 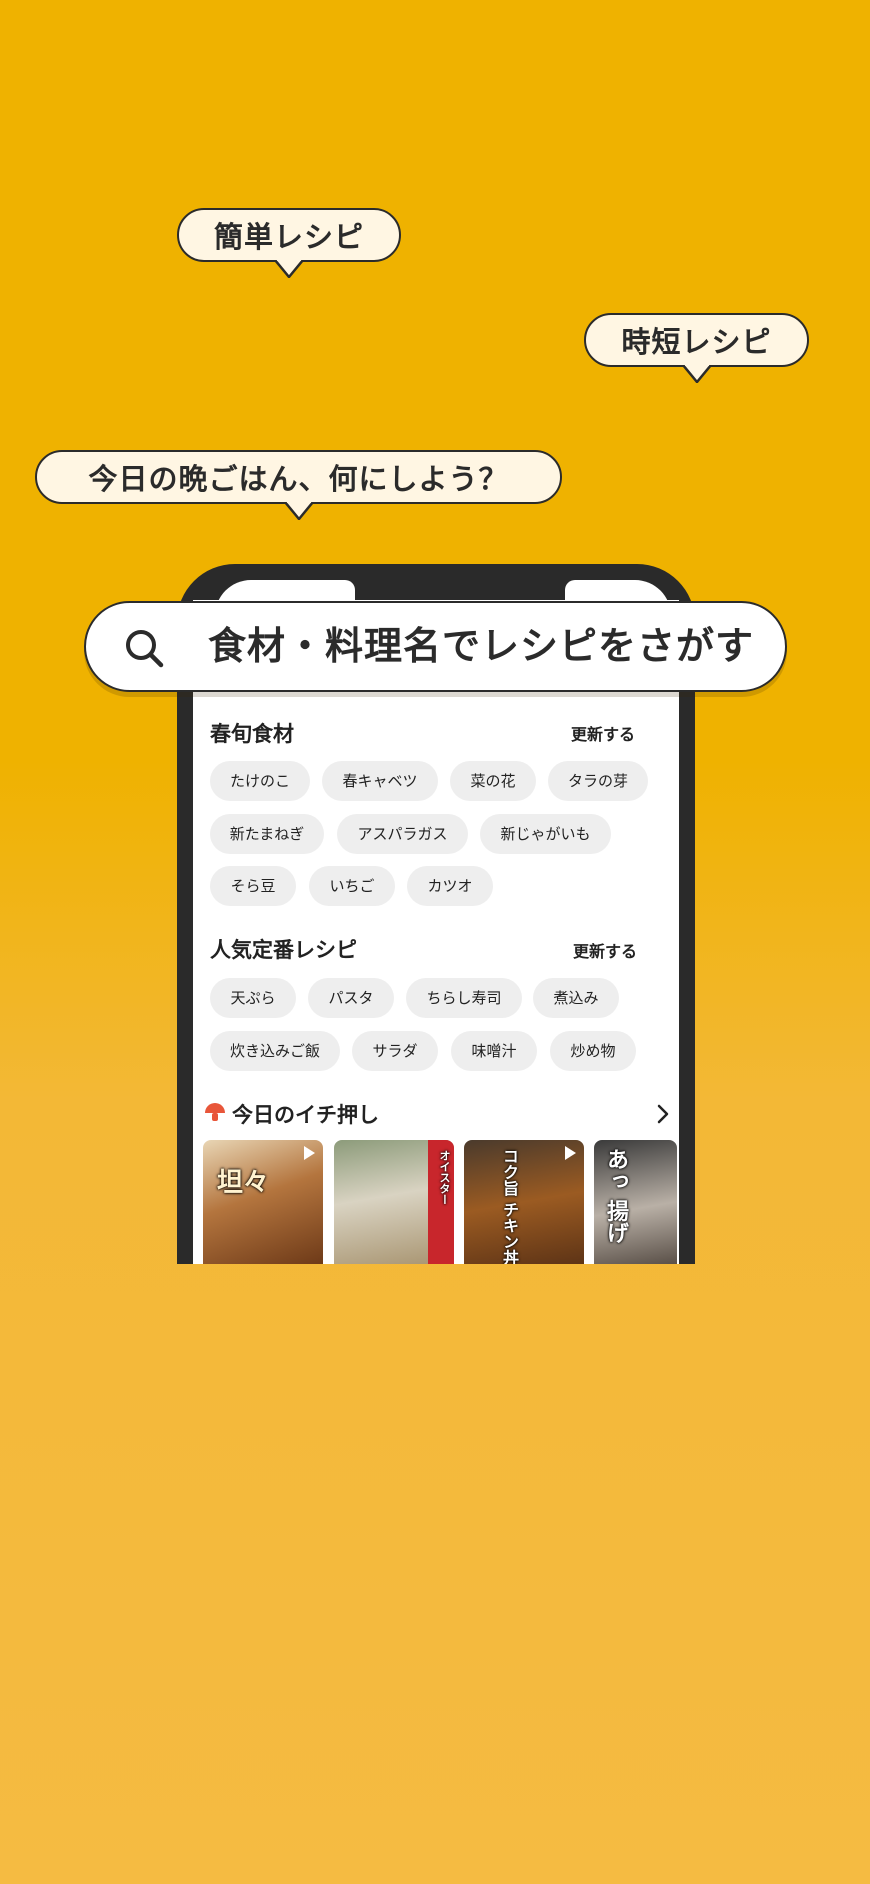 I want to click on thumbnail-caption: 坦々, so click(x=243, y=1183).